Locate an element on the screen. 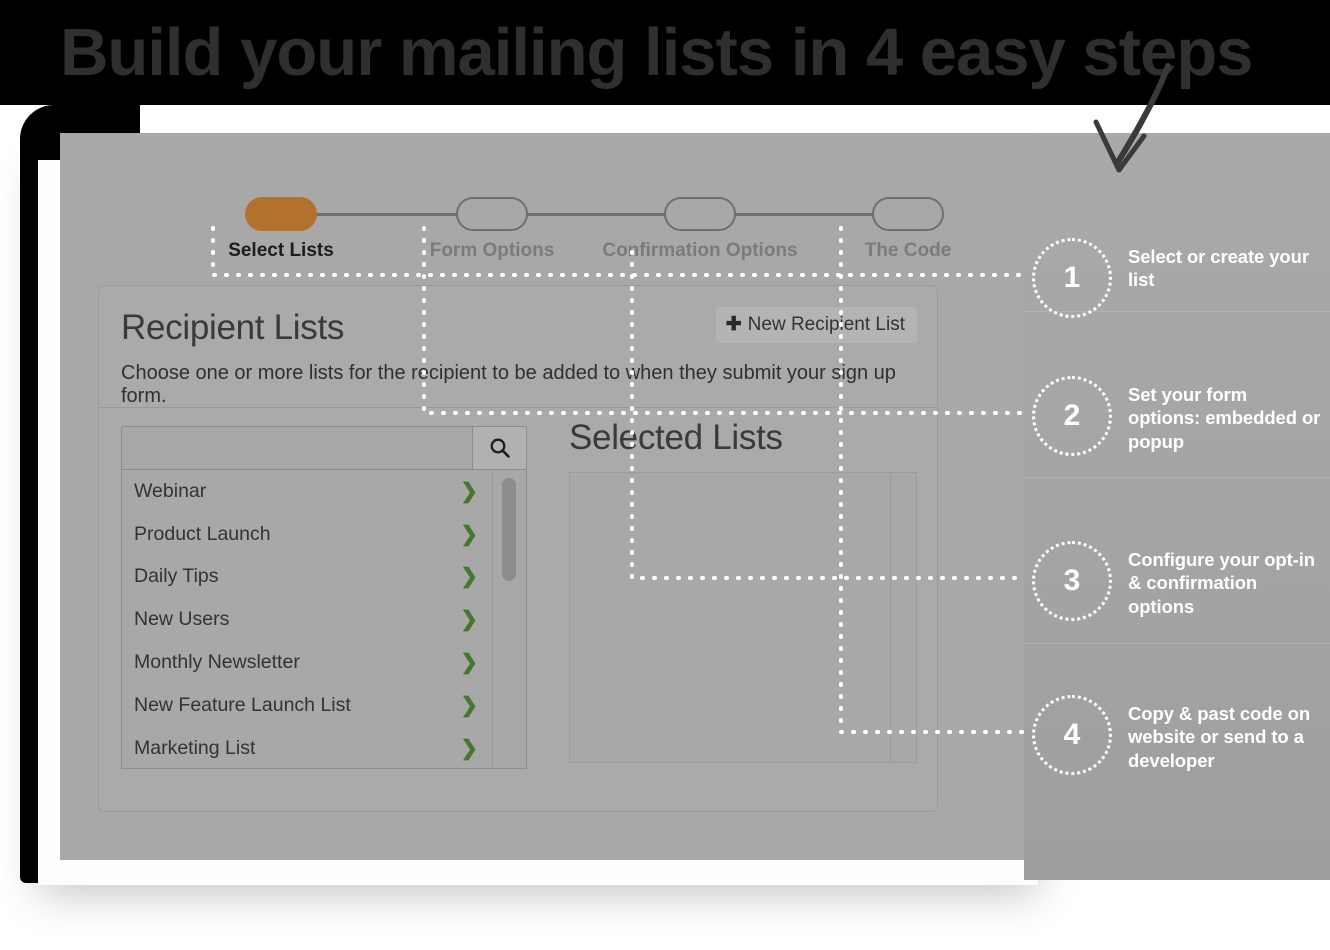 The height and width of the screenshot is (950, 1330). search-button is located at coordinates (499, 448).